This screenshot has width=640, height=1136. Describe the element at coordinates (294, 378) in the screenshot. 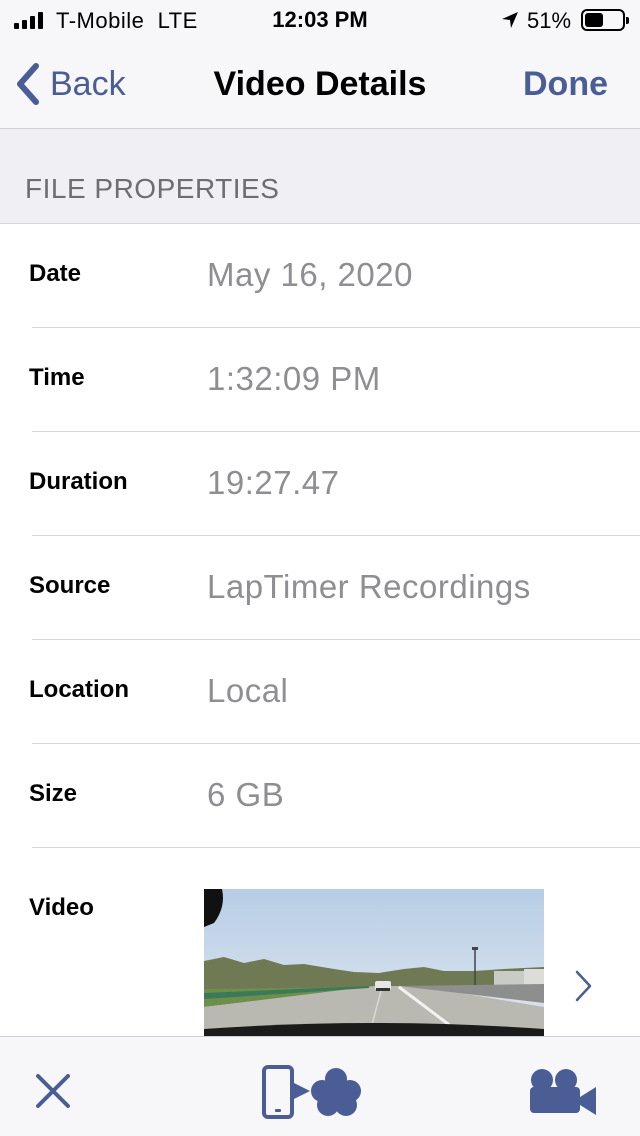

I see `property-value: 1:32:09 PM` at that location.